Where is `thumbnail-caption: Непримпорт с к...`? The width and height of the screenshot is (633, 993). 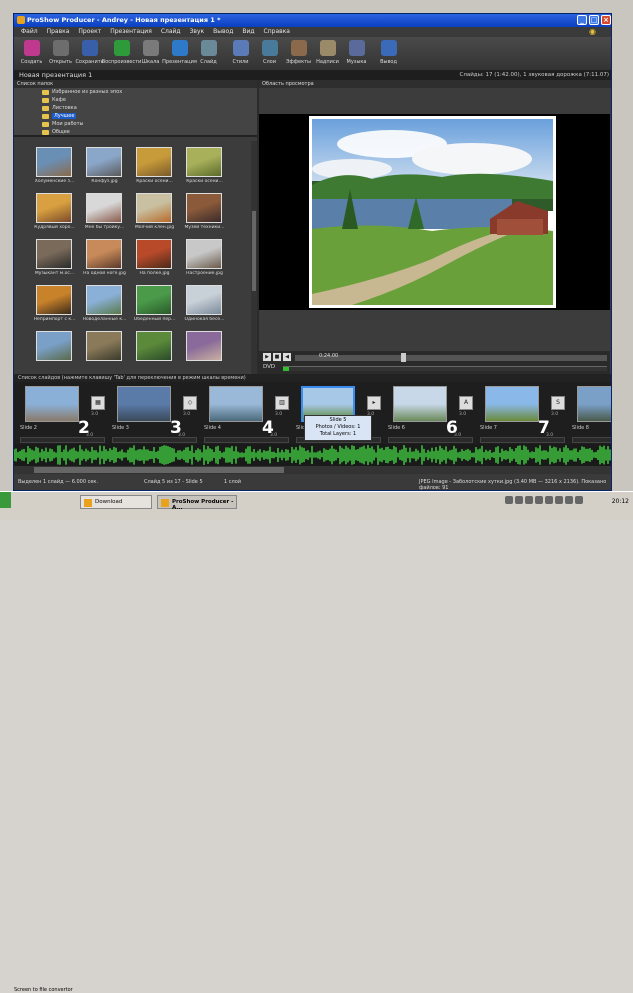
thumbnail-caption: Непримпорт с к... is located at coordinates (54, 319).